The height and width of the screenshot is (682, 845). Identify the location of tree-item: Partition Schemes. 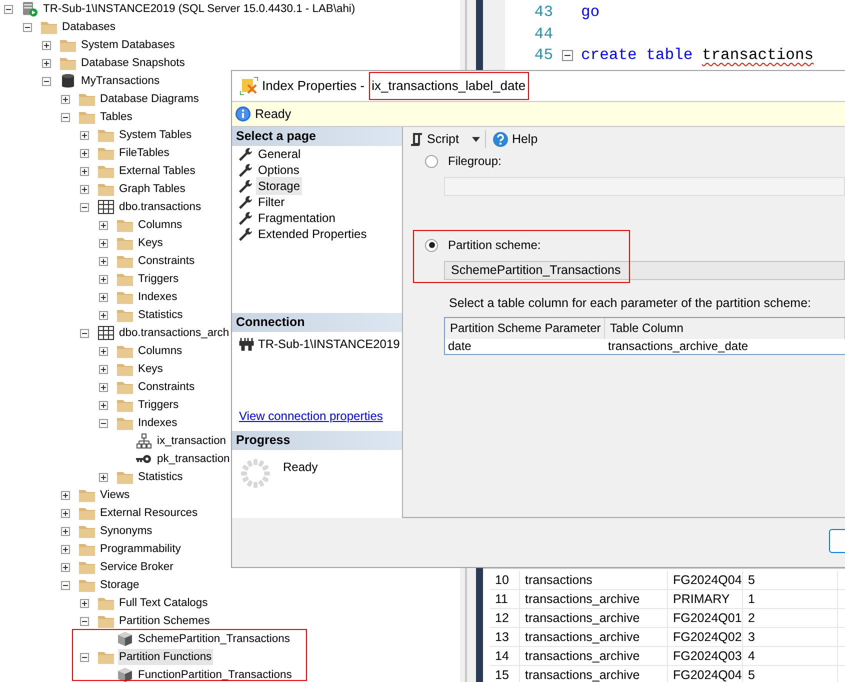
(164, 621).